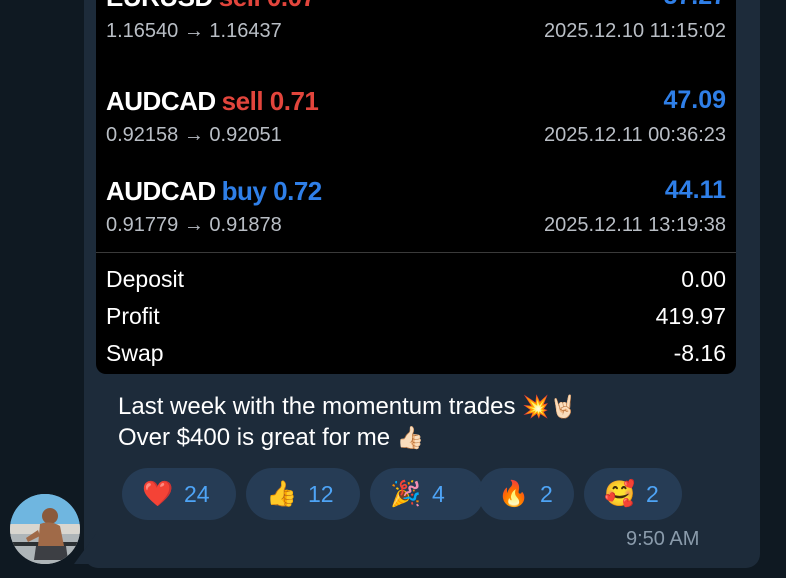 This screenshot has height=578, width=786. Describe the element at coordinates (416, 252) in the screenshot. I see `report-divider` at that location.